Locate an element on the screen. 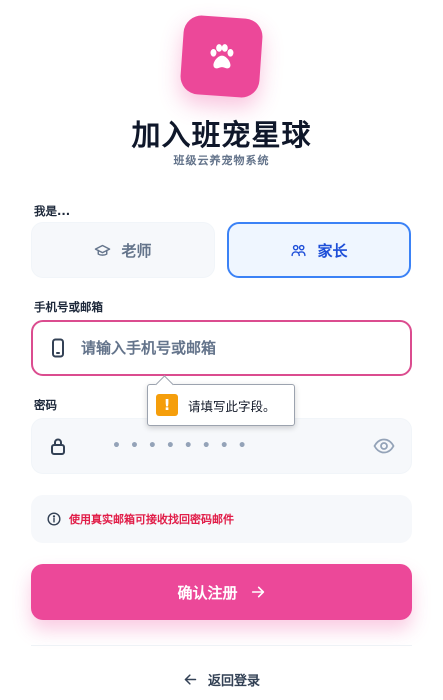  contact-field is located at coordinates (221, 348).